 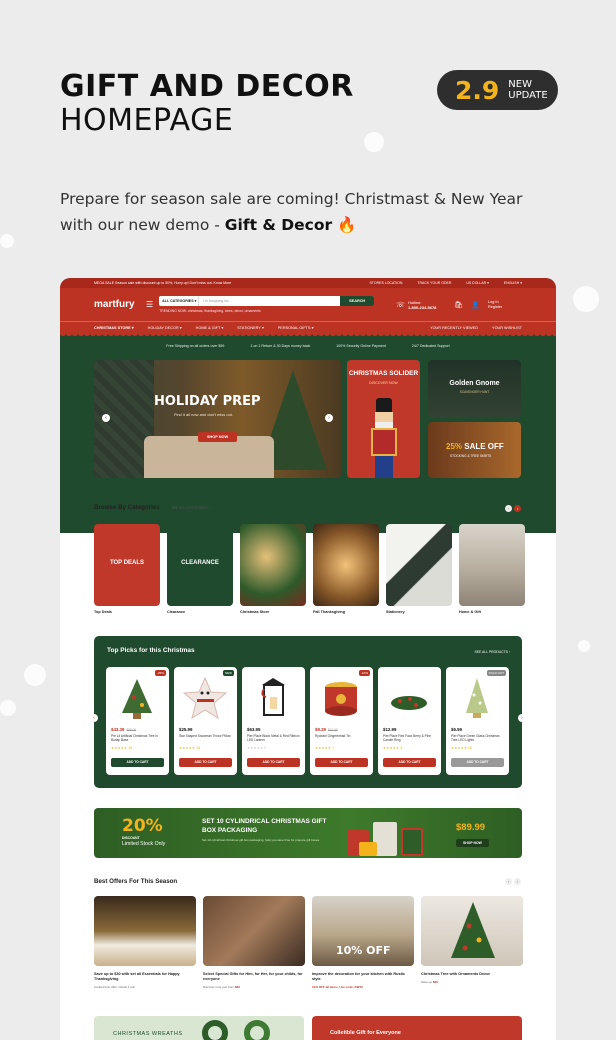 What do you see at coordinates (337, 987) in the screenshot?
I see `offer-sub-highlight: 10% OFF all items, Use code: KW10` at bounding box center [337, 987].